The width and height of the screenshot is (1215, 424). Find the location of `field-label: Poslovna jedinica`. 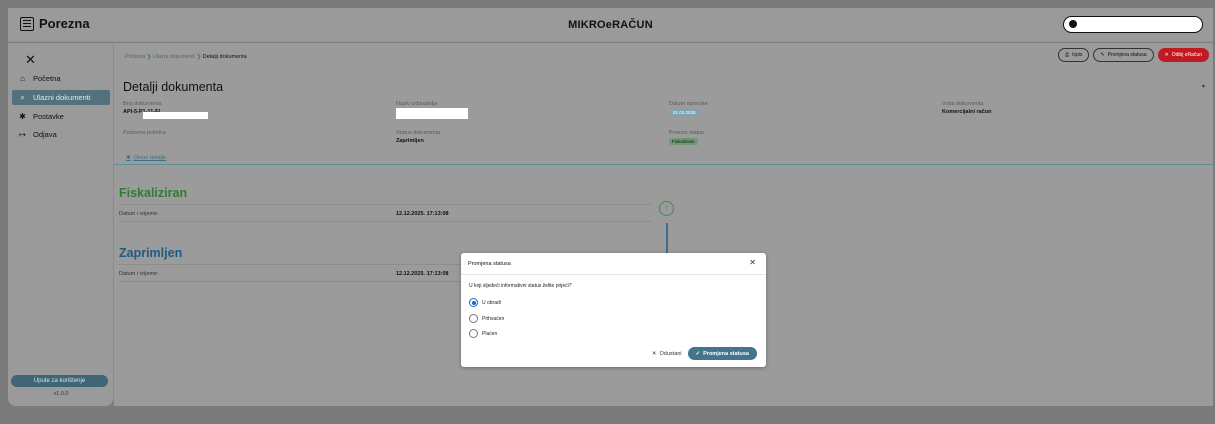

field-label: Poslovna jedinica is located at coordinates (144, 133).